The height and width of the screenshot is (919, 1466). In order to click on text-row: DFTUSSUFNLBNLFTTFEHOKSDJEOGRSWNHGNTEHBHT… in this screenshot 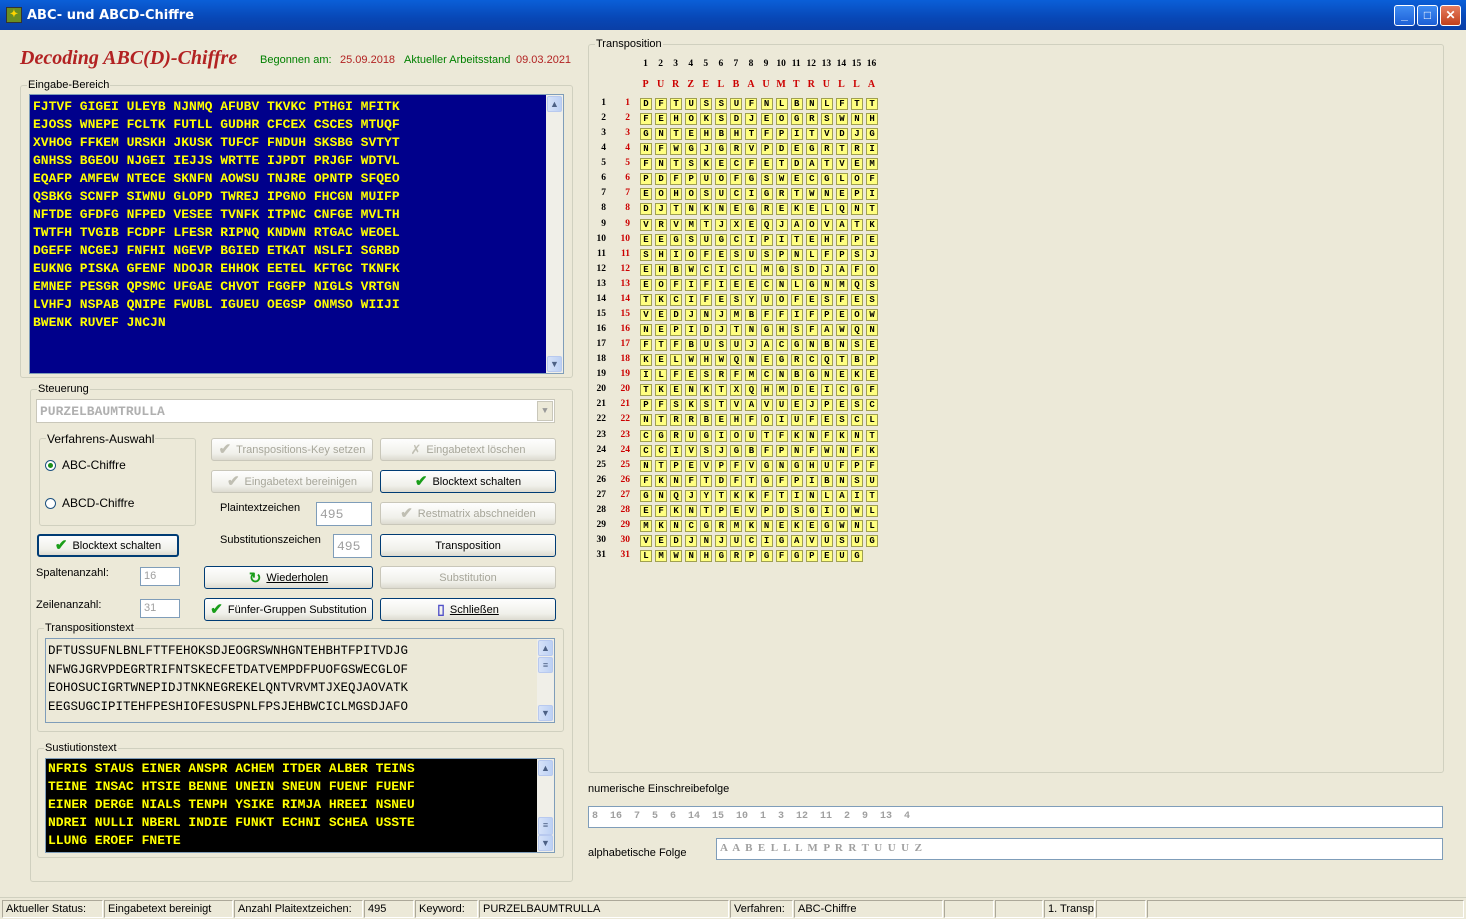, I will do `click(228, 651)`.